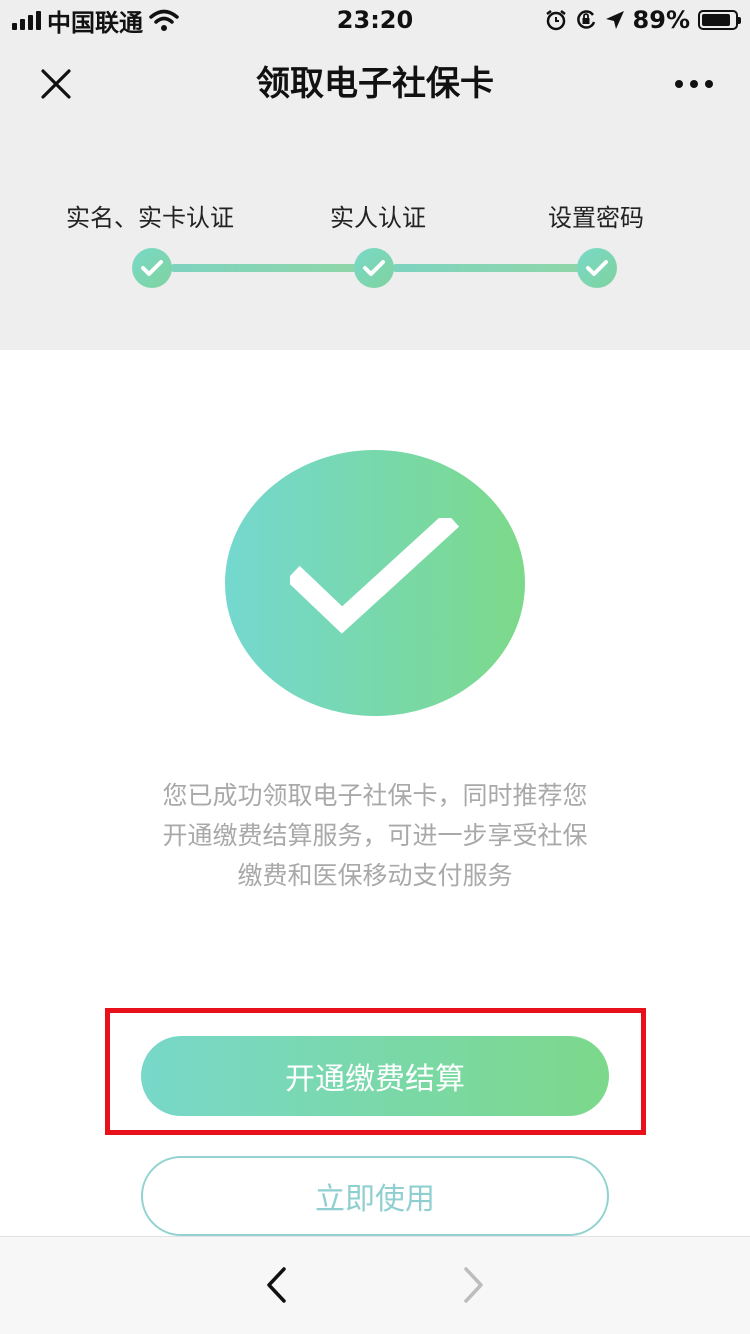 This screenshot has height=1334, width=750. What do you see at coordinates (378, 218) in the screenshot?
I see `step-label-face: 实人认证` at bounding box center [378, 218].